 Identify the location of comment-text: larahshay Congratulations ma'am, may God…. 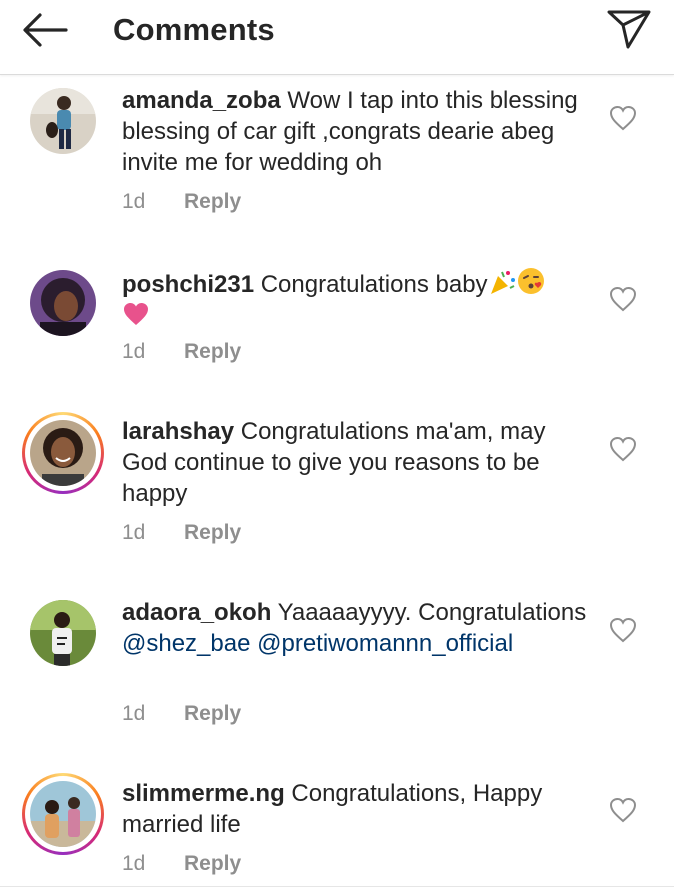
(357, 462).